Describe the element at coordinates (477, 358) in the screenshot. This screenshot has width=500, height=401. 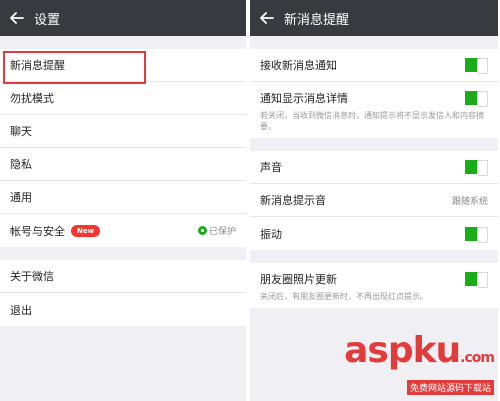
I see `watermark-domain: .com` at that location.